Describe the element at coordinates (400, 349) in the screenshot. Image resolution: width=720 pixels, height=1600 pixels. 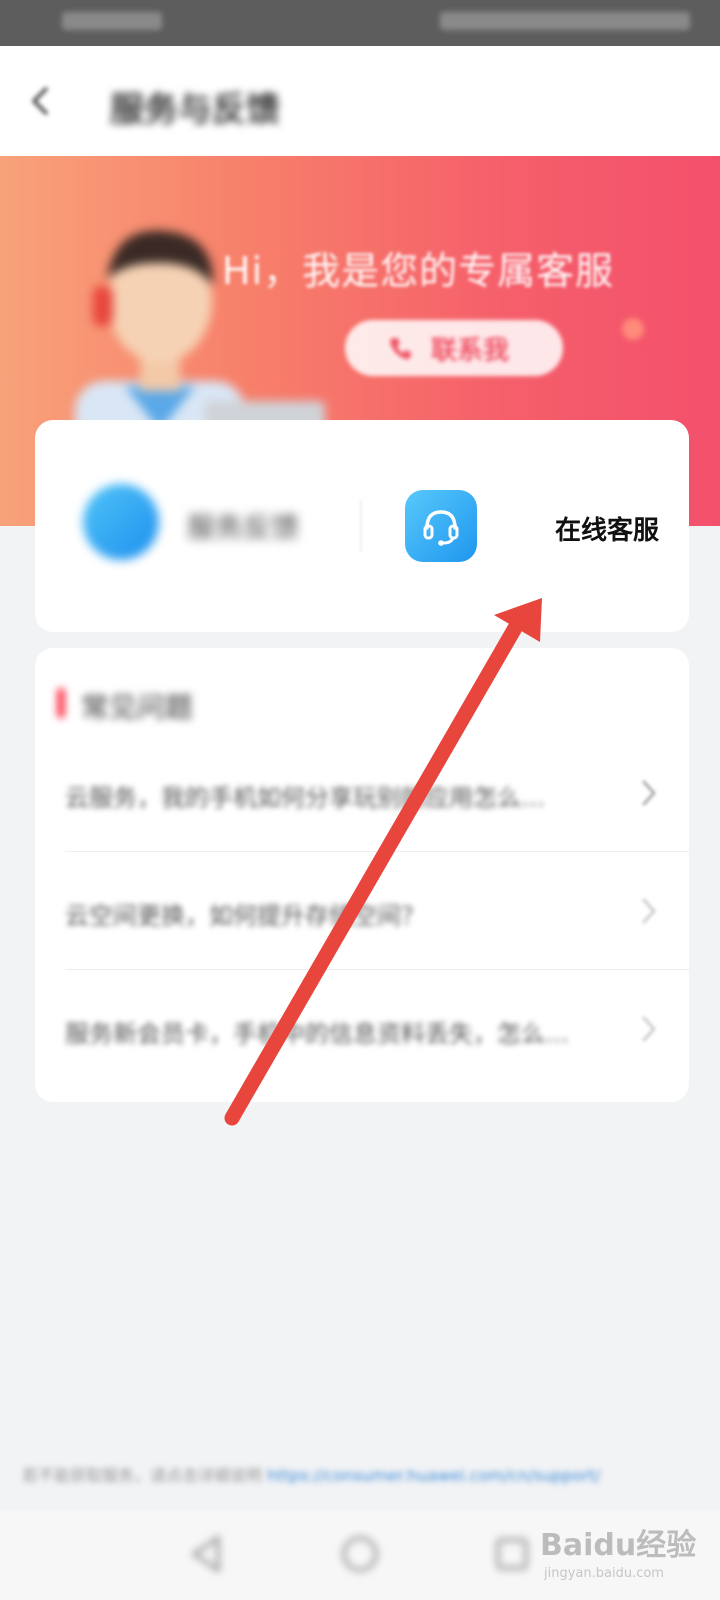
I see `phone-icon` at that location.